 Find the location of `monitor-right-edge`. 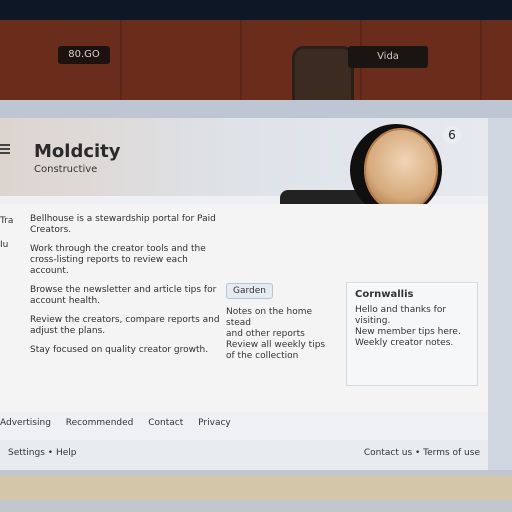

monitor-right-edge is located at coordinates (500, 294).